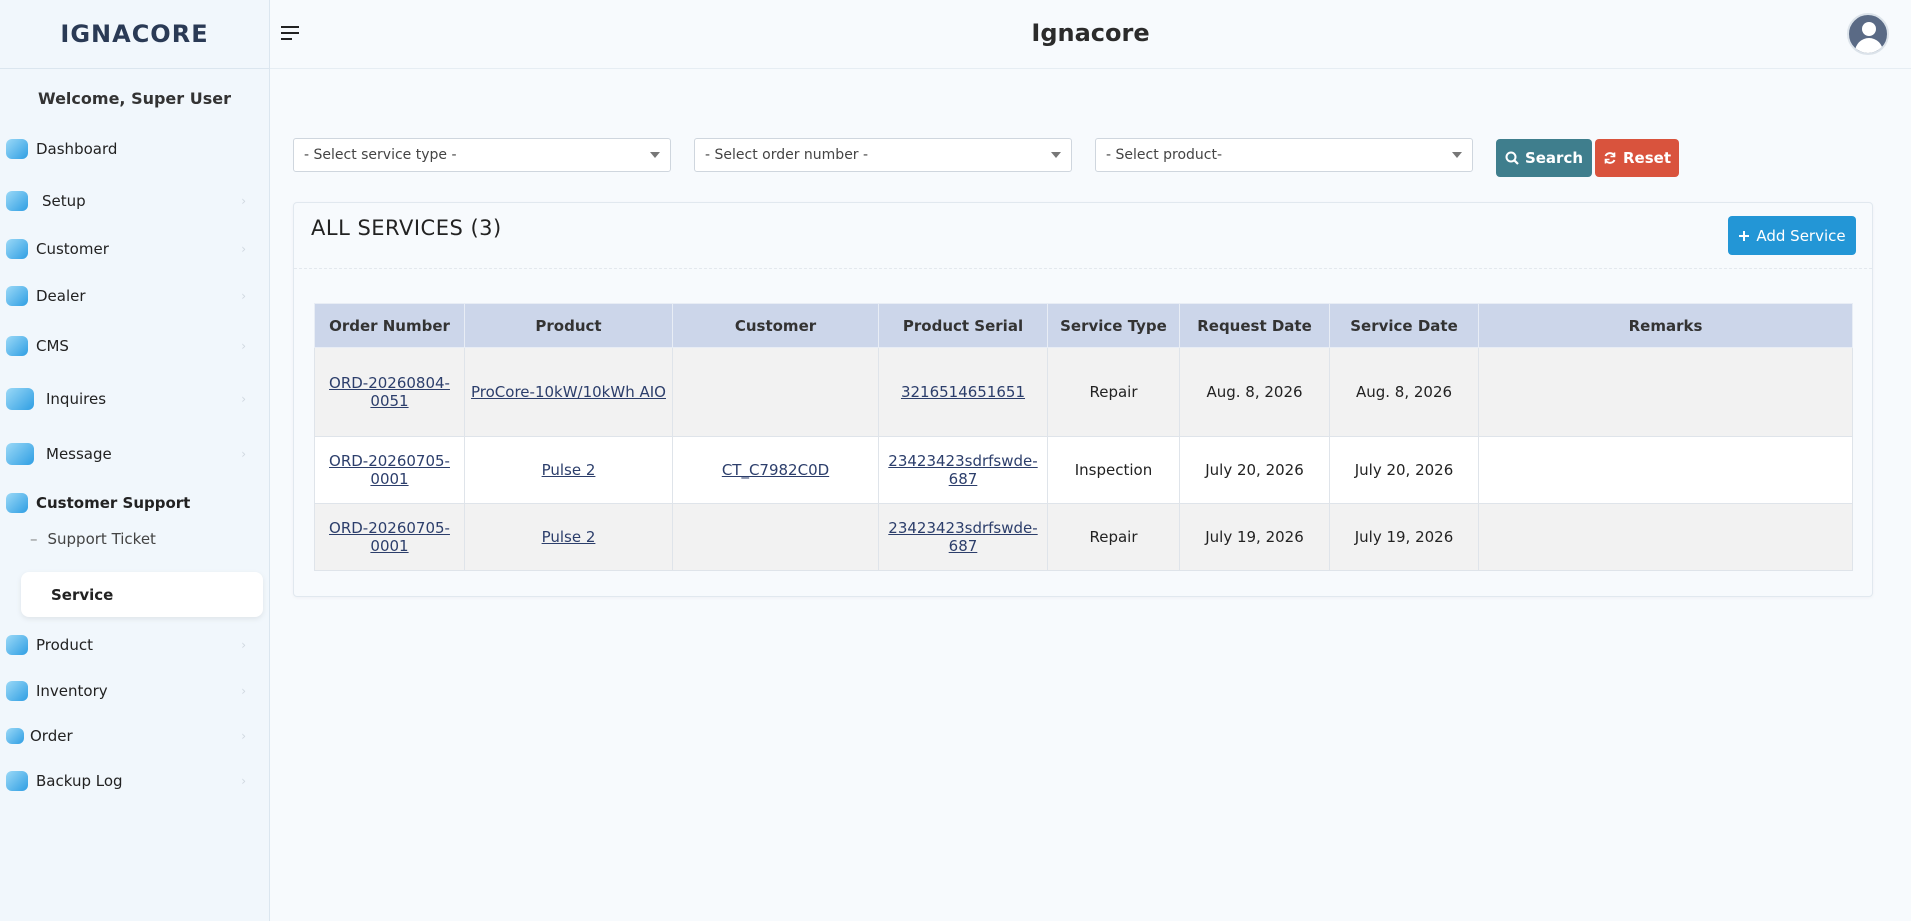 The height and width of the screenshot is (921, 1911). I want to click on serial-cell: 3216514651651, so click(963, 392).